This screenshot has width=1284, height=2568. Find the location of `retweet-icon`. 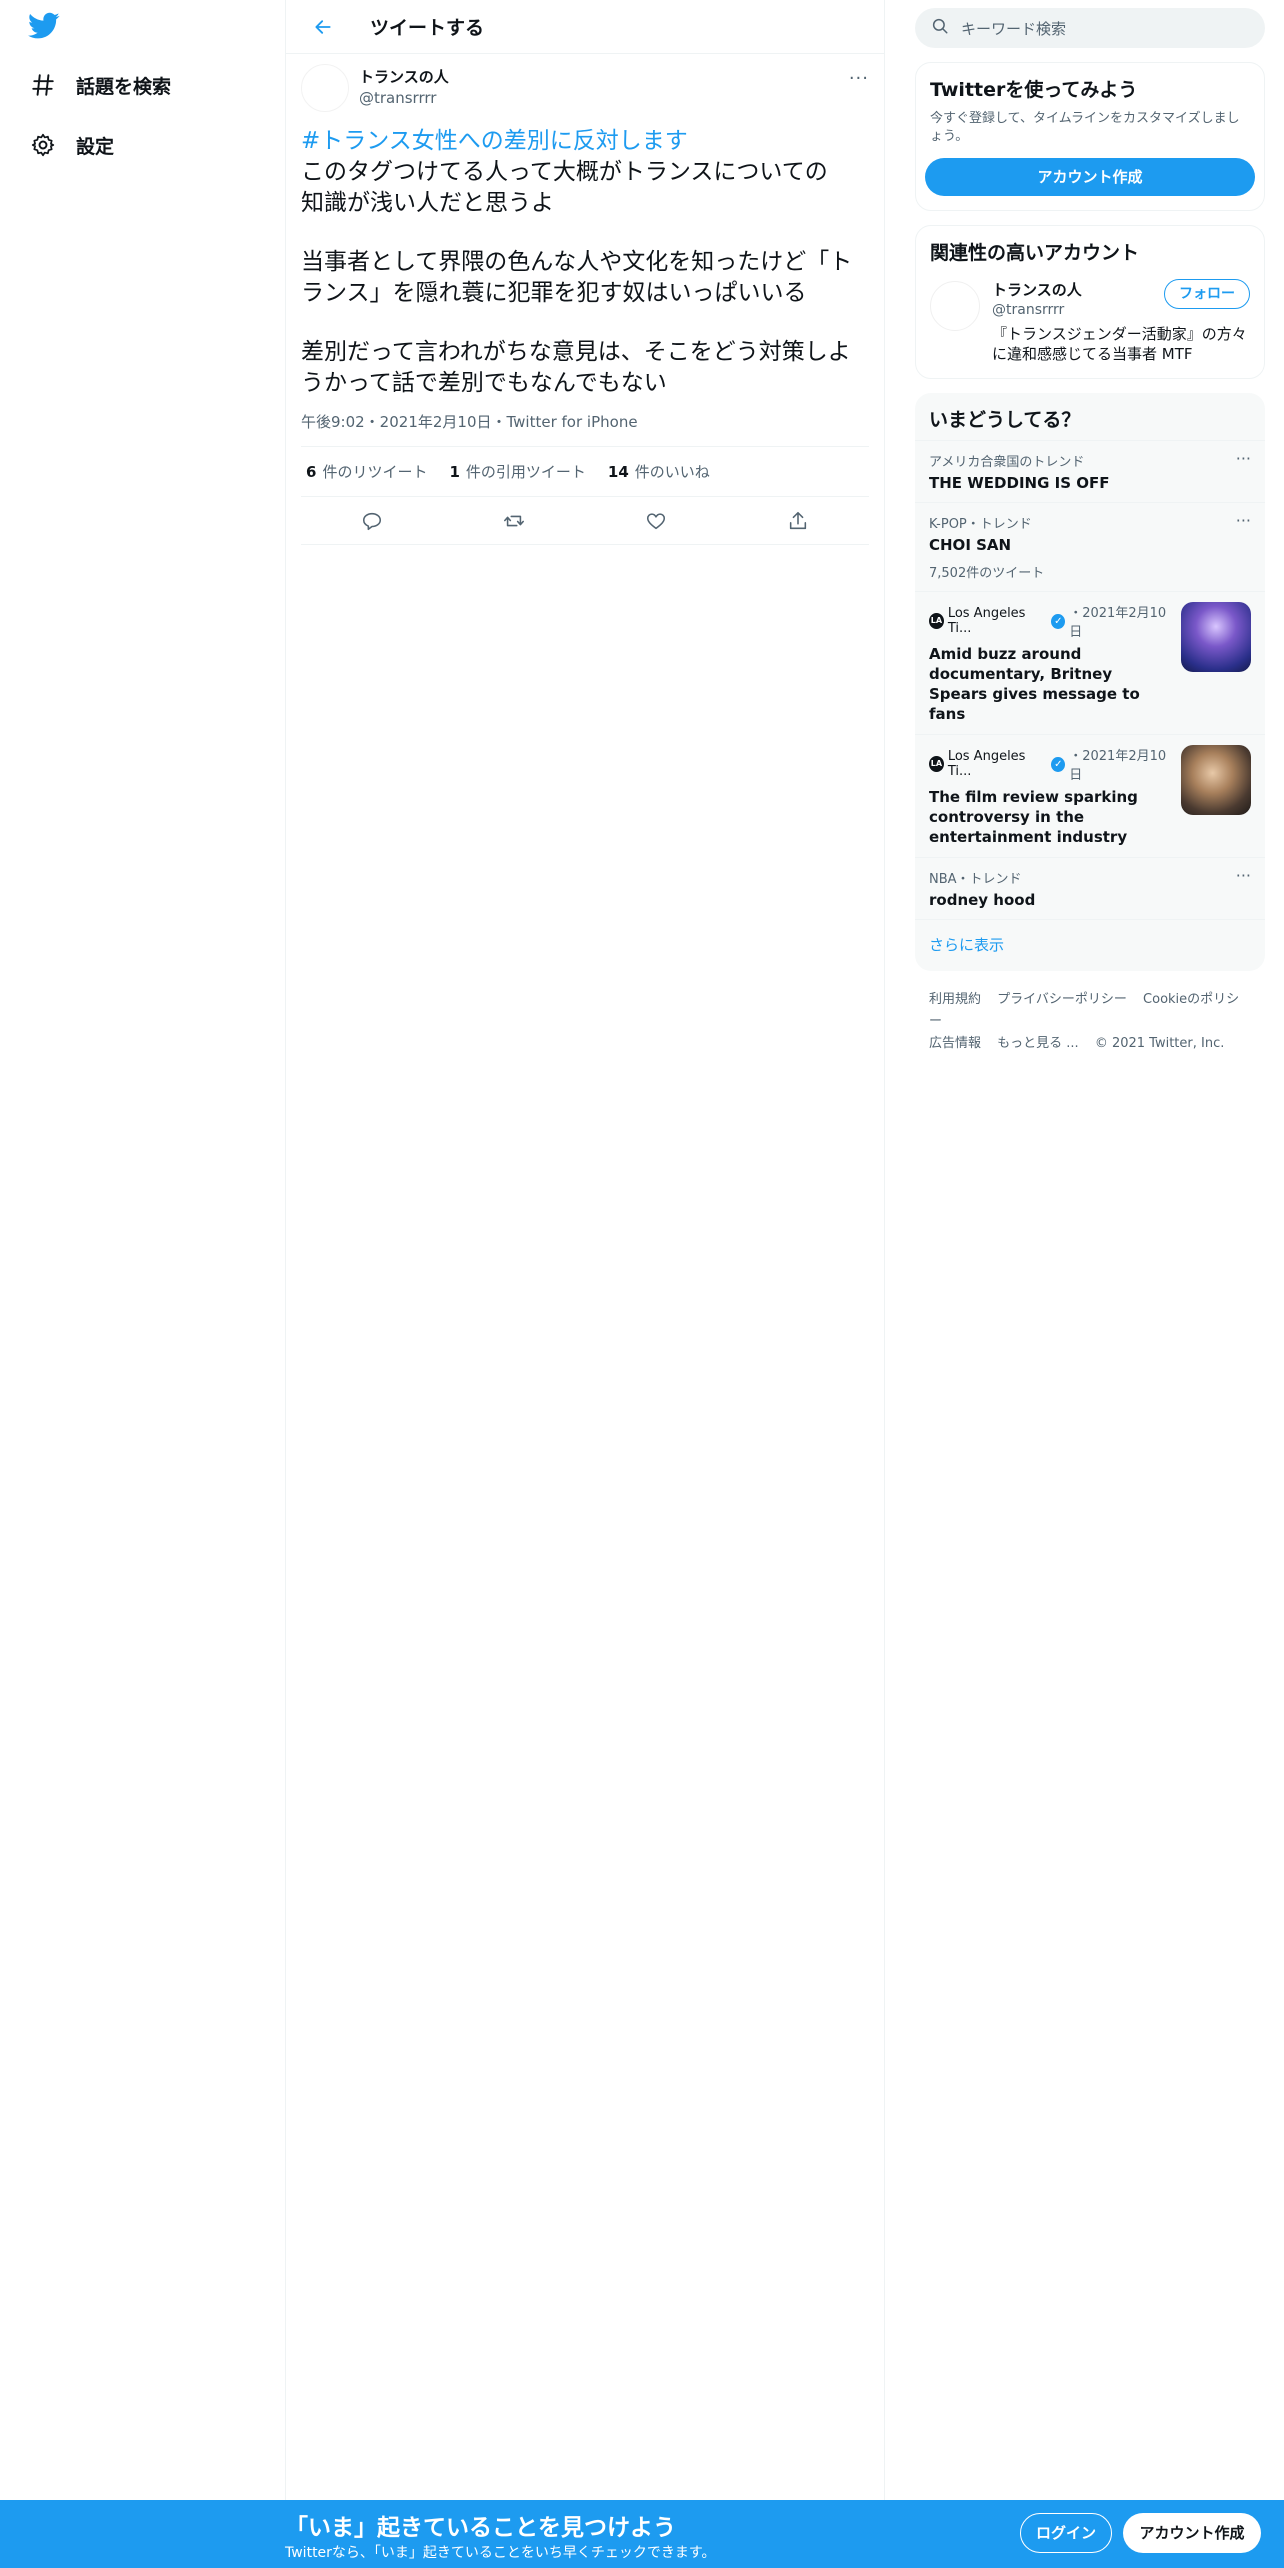

retweet-icon is located at coordinates (514, 521).